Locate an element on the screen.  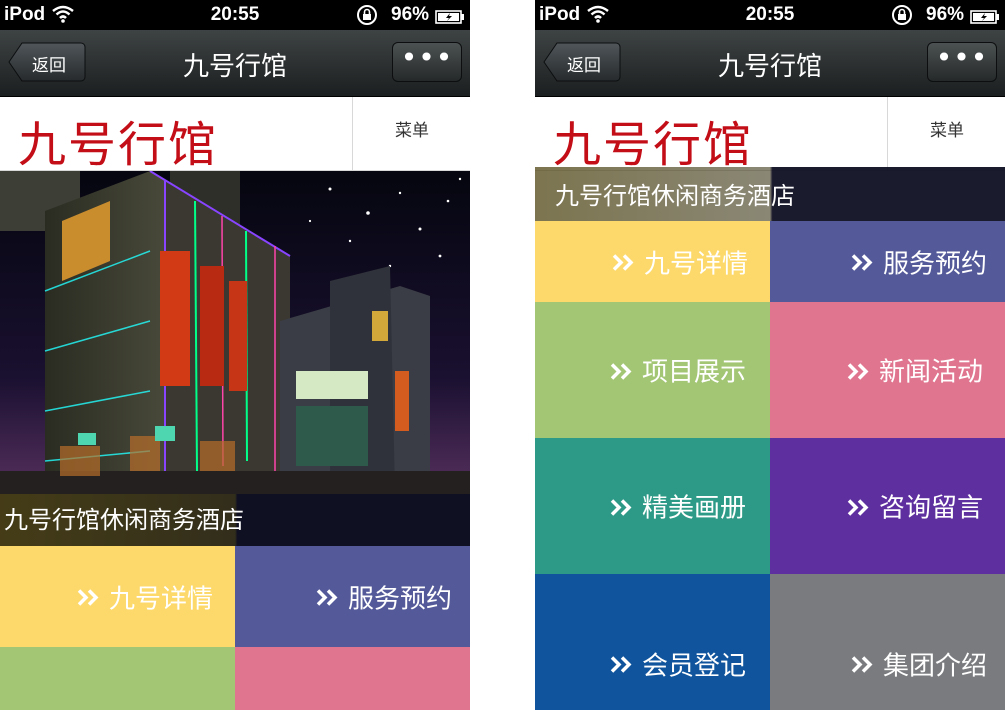
tile-projects is located at coordinates (117, 678).